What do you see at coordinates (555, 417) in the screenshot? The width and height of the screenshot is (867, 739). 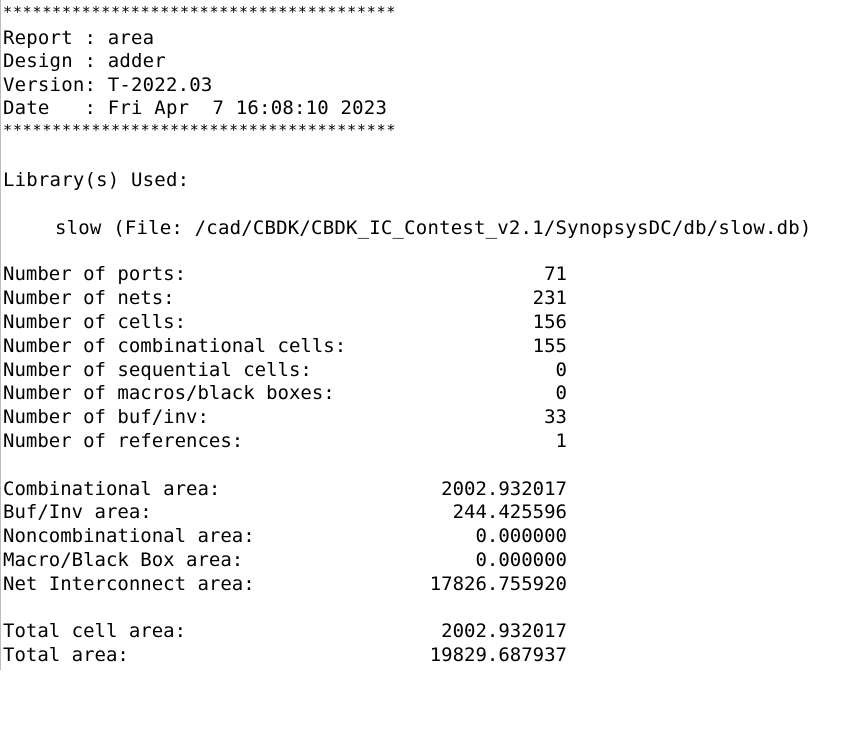 I see `count-value: 33` at bounding box center [555, 417].